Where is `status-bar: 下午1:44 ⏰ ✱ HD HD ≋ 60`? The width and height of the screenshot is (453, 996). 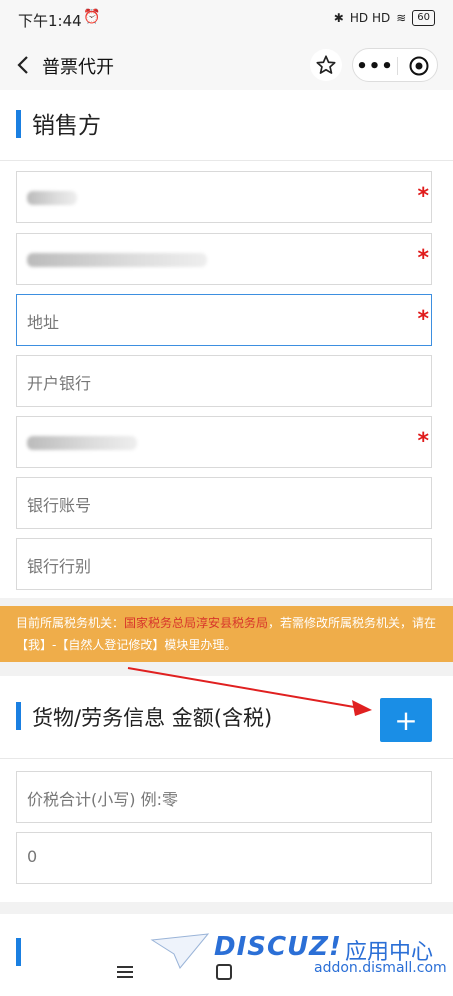
status-bar: 下午1:44 ⏰ ✱ HD HD ≋ 60 is located at coordinates (226, 20).